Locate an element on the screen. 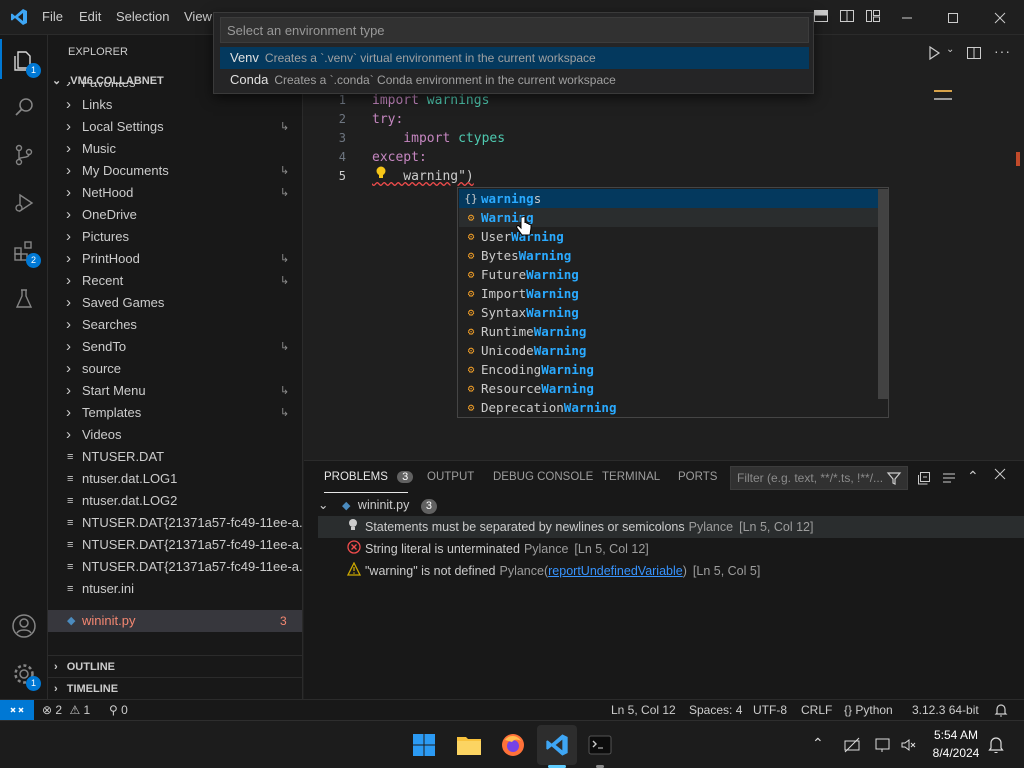  ports-status: ⚲ 0 is located at coordinates (118, 710).